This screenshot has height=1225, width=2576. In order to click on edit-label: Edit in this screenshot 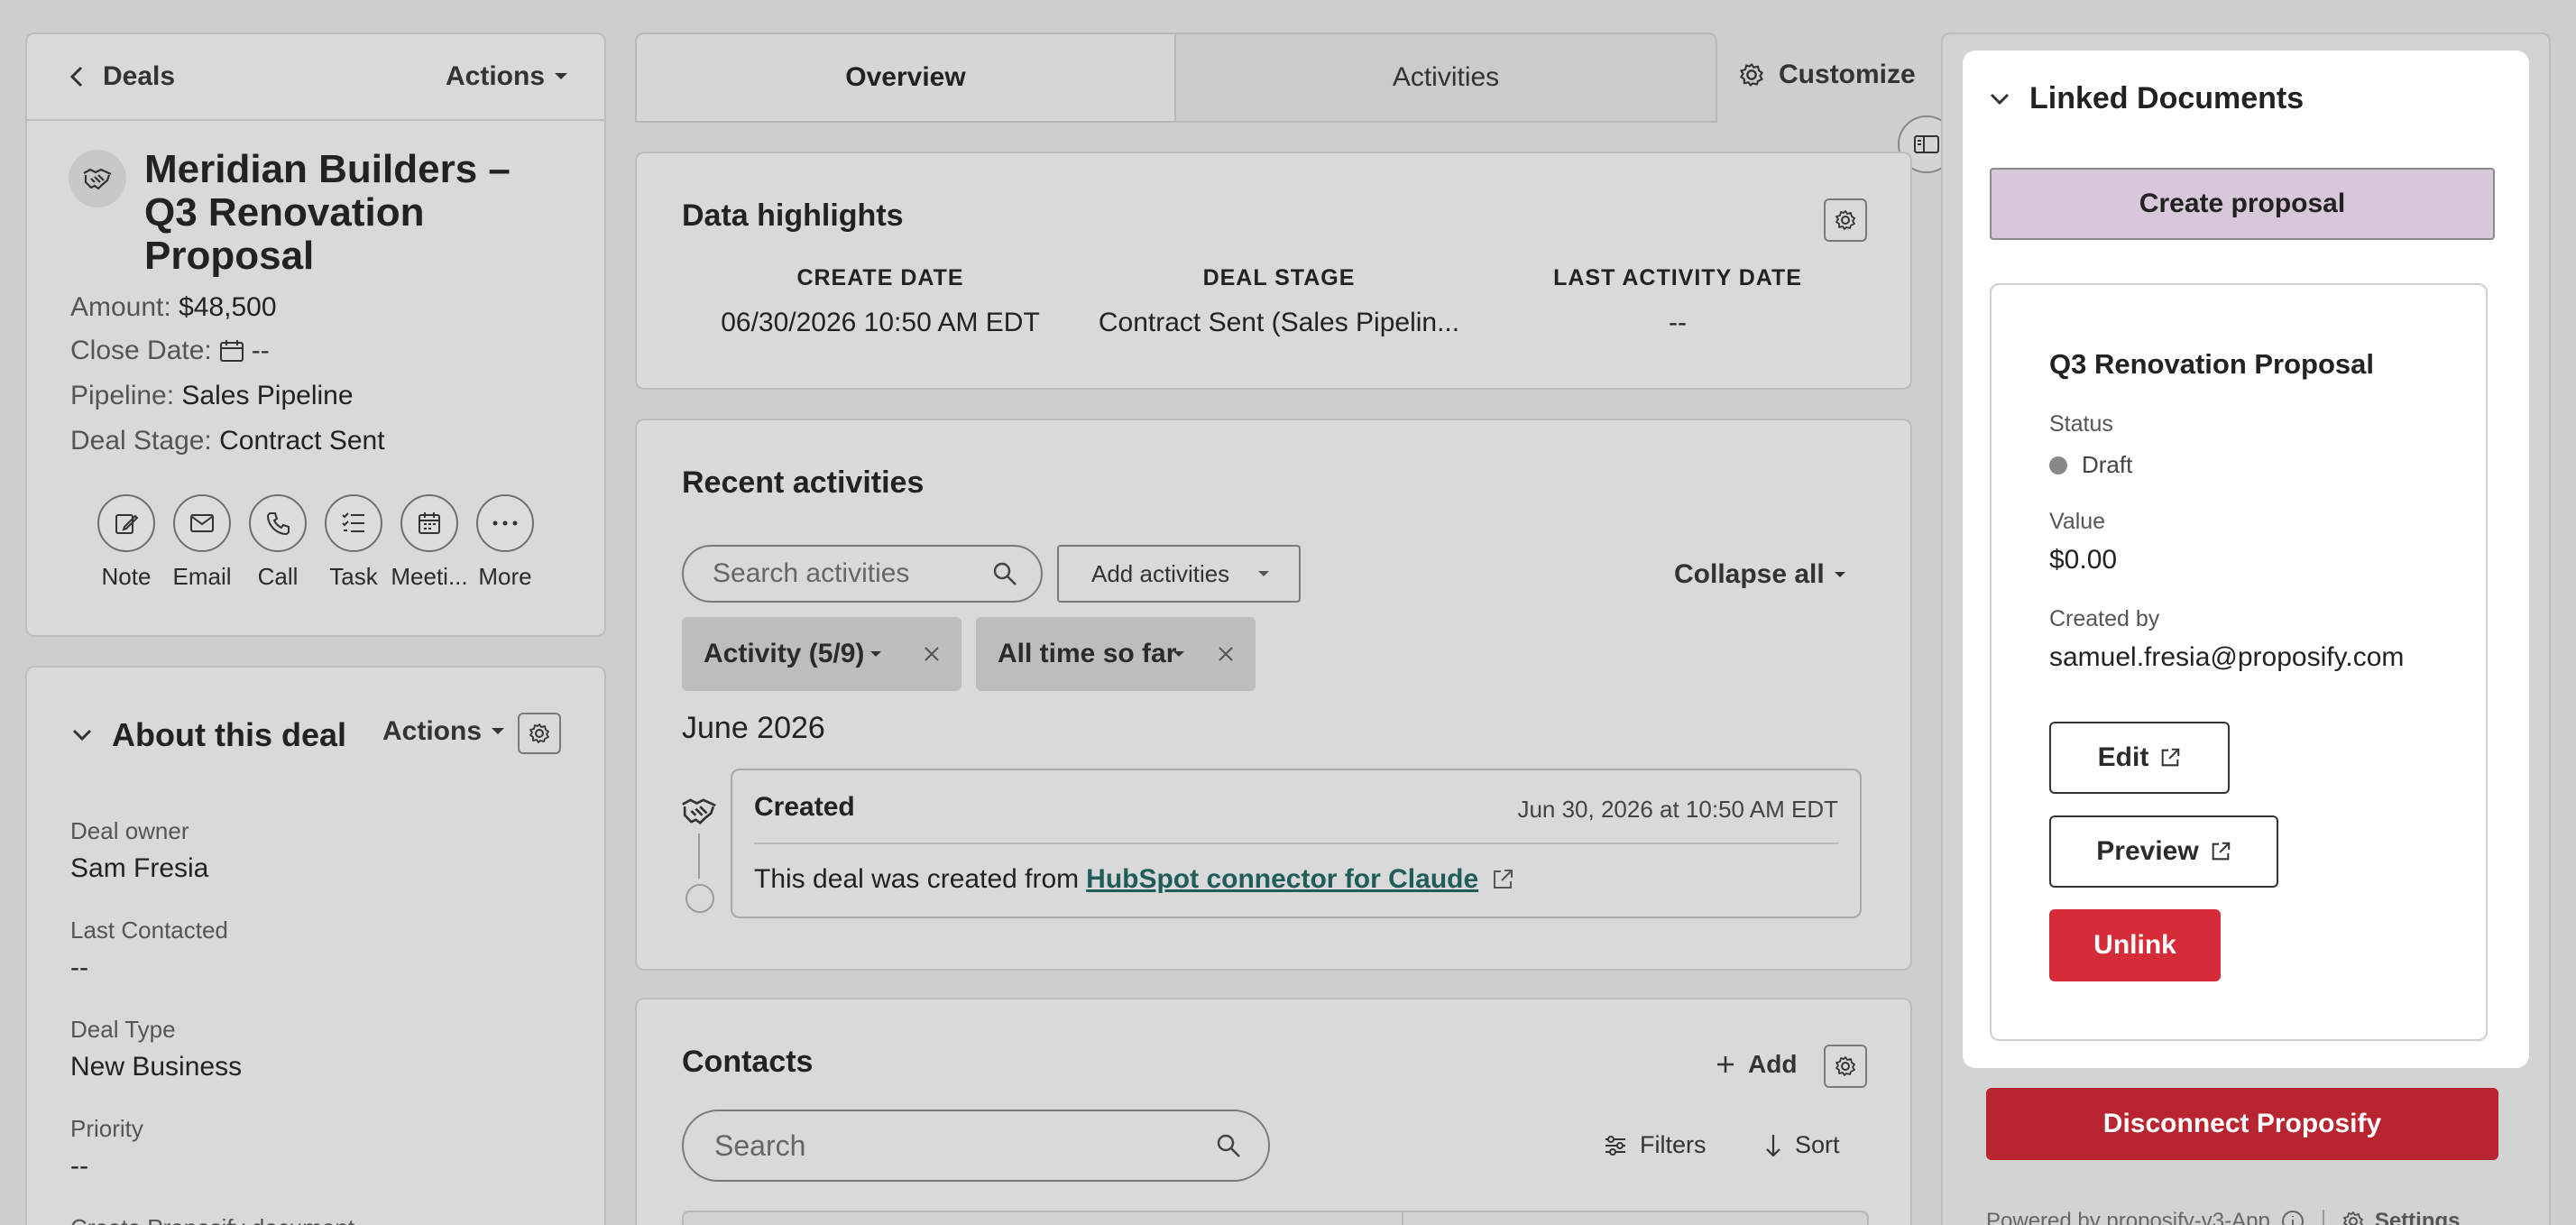, I will do `click(2123, 757)`.